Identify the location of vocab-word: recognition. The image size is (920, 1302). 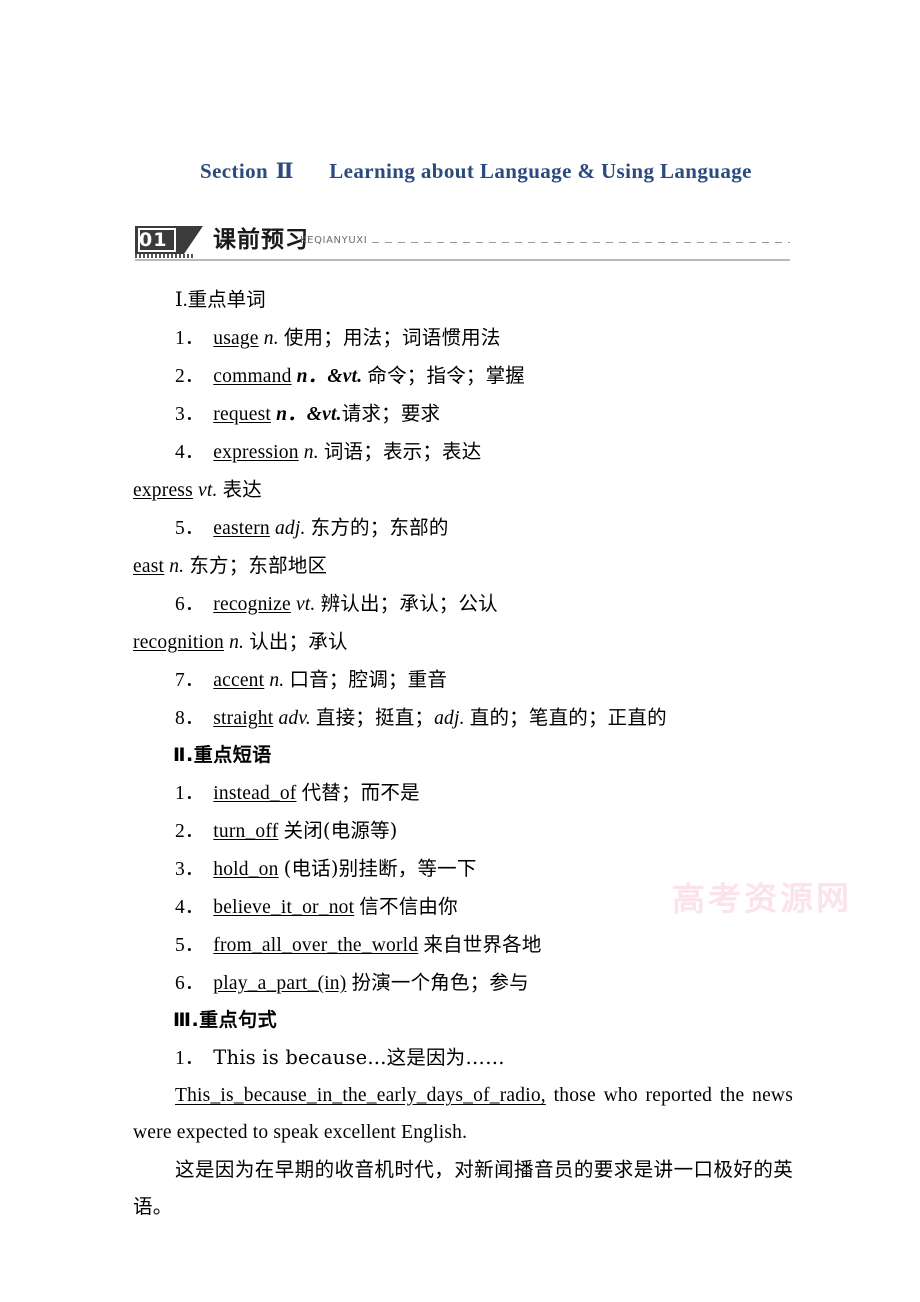
(179, 642).